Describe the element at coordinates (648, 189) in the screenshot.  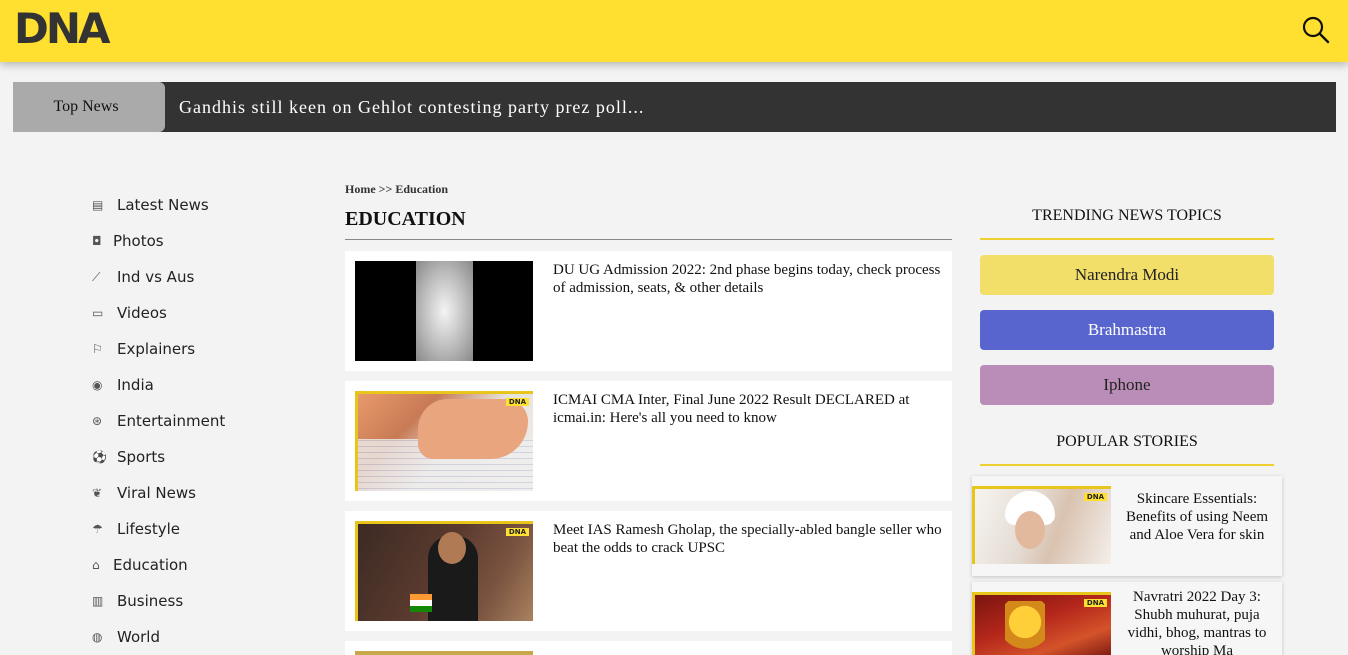
I see `breadcrumb: Home >> Education` at that location.